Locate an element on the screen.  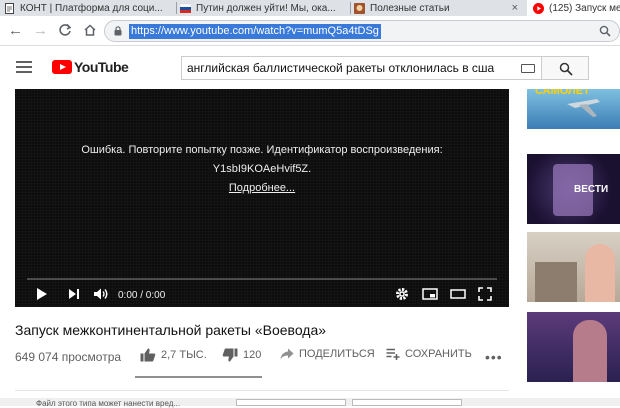
save-button: СОХРАНИТЬ is located at coordinates (429, 354).